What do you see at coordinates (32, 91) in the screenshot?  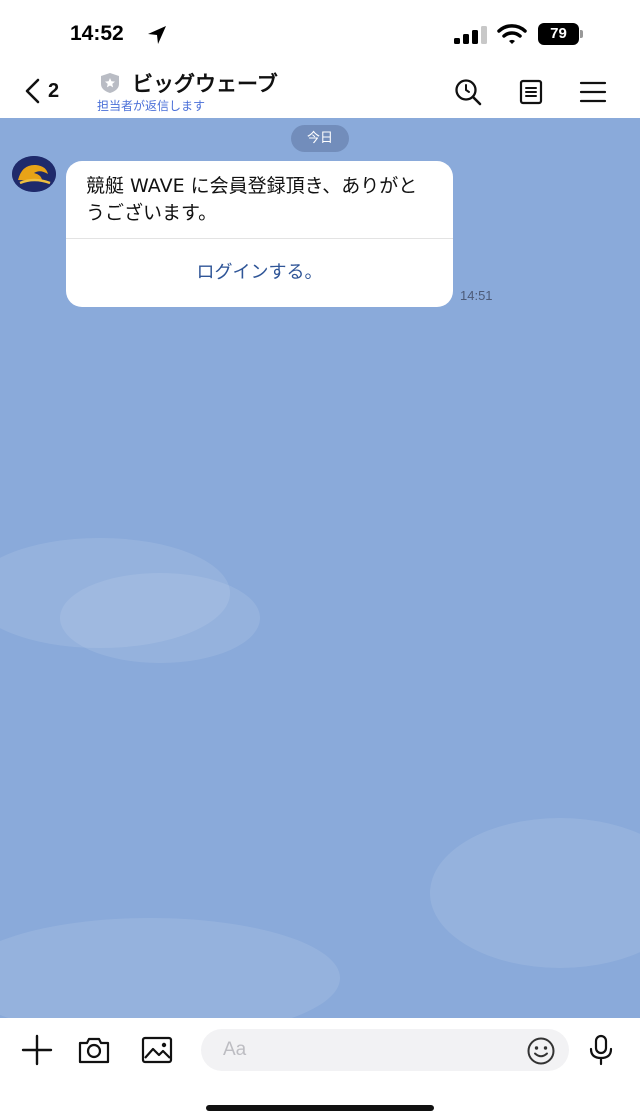 I see `chevron-left-icon` at bounding box center [32, 91].